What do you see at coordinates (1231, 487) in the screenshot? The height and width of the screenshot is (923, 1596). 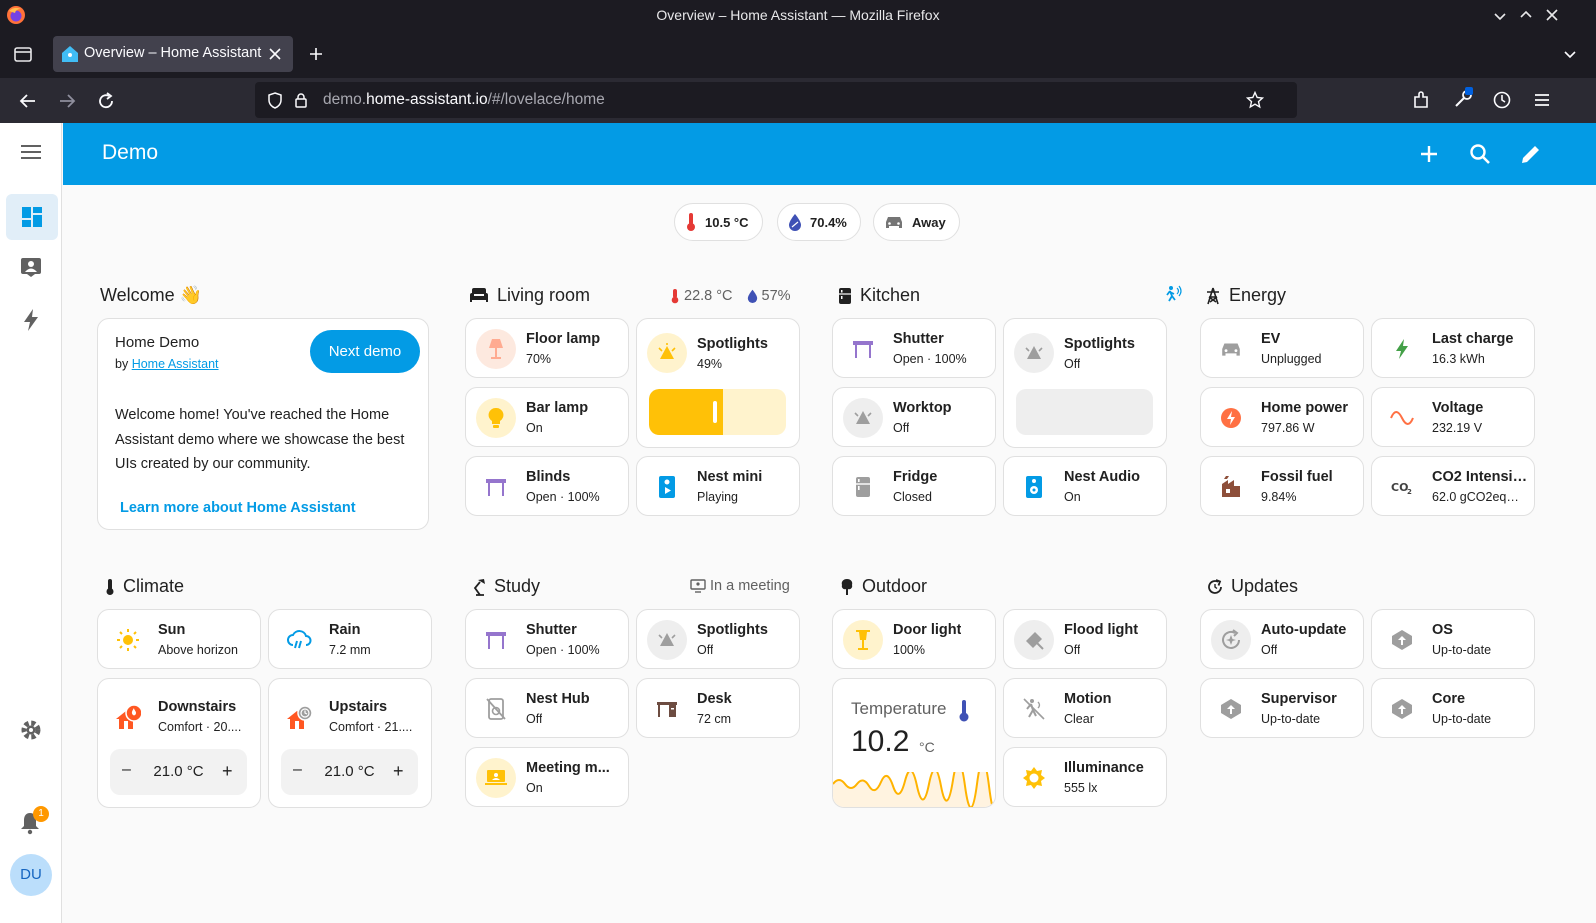 I see `factory-icon` at bounding box center [1231, 487].